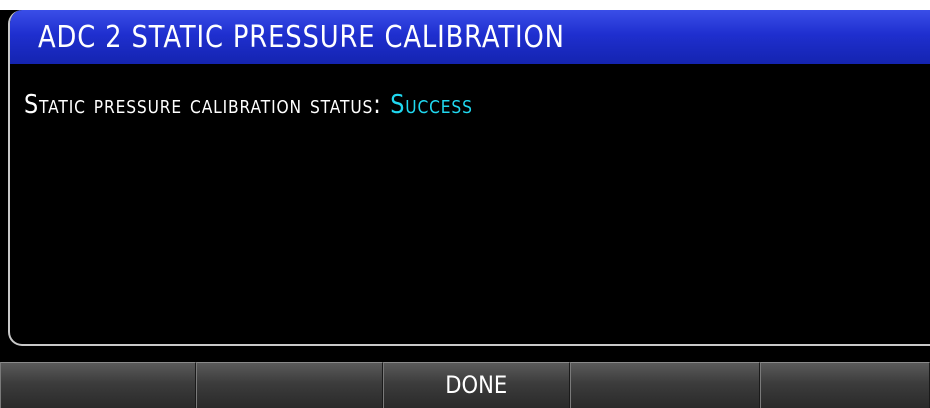  I want to click on done-button-label: DONE, so click(476, 385).